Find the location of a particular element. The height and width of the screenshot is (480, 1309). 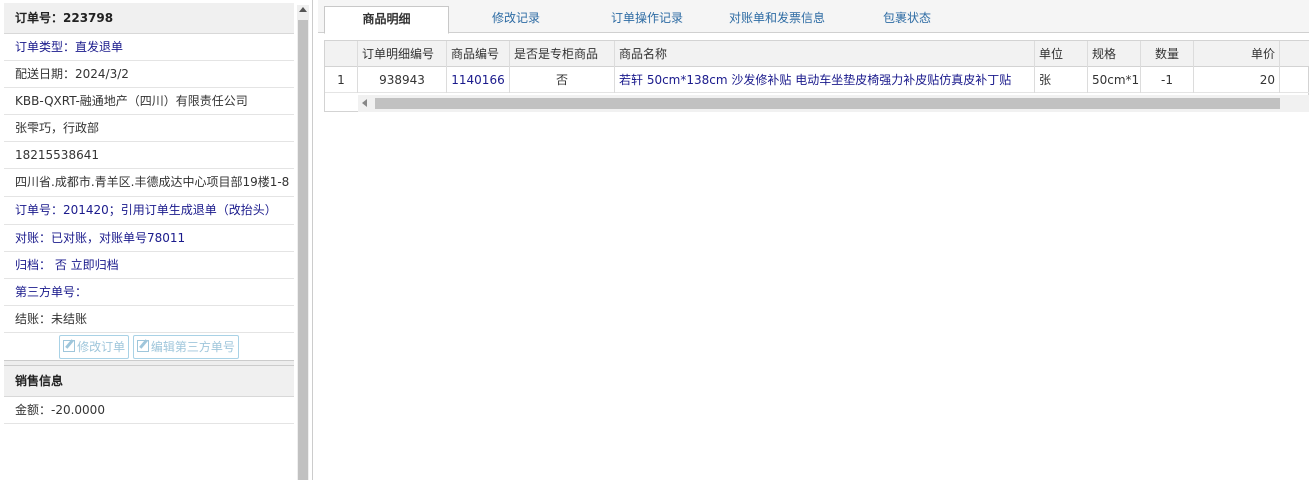

unit-cell: 张 is located at coordinates (1061, 80).